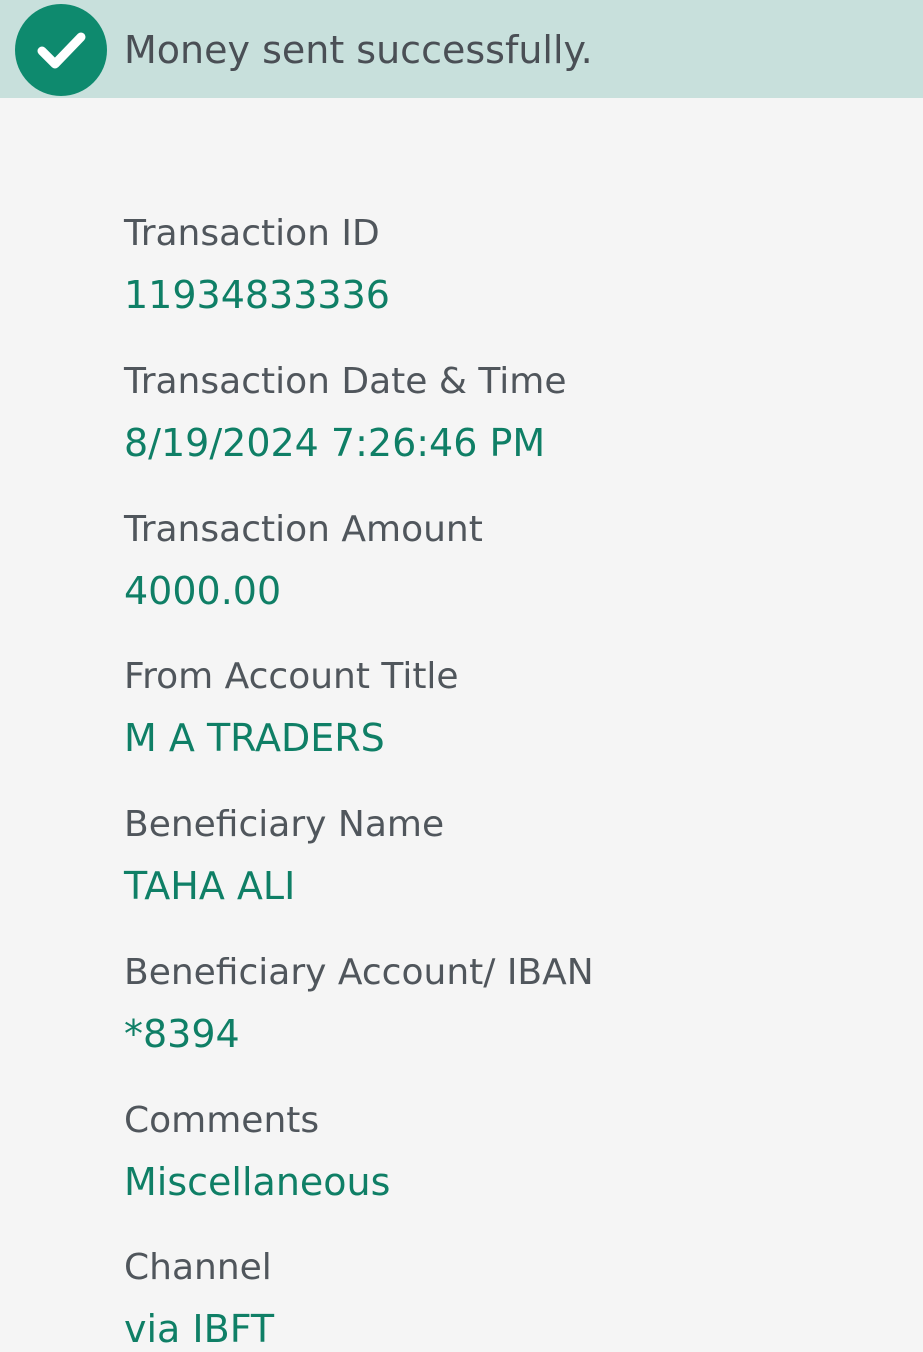  Describe the element at coordinates (257, 295) in the screenshot. I see `field-value: 11934833336` at that location.